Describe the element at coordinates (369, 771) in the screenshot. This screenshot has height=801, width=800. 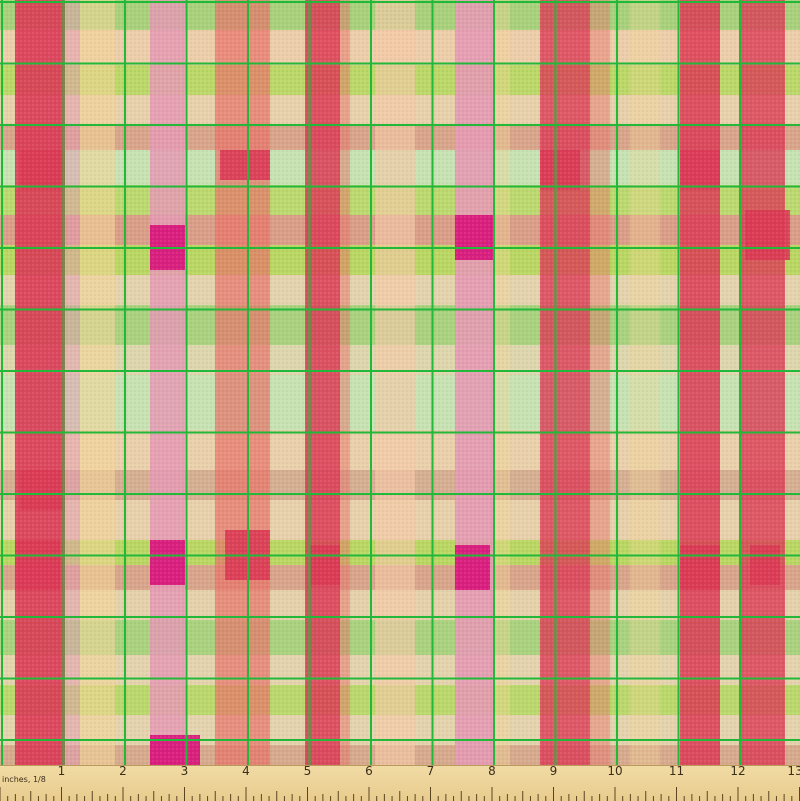
I see `ruler-number: 6` at that location.